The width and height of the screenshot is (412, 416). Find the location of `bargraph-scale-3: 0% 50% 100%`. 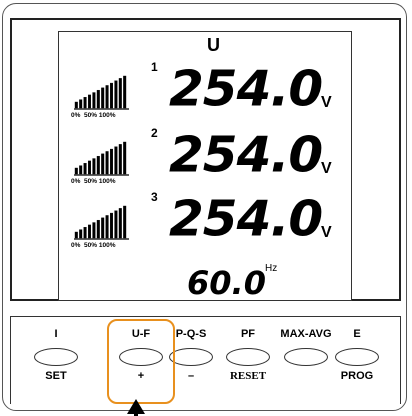

bargraph-scale-3: 0% 50% 100% is located at coordinates (93, 245).